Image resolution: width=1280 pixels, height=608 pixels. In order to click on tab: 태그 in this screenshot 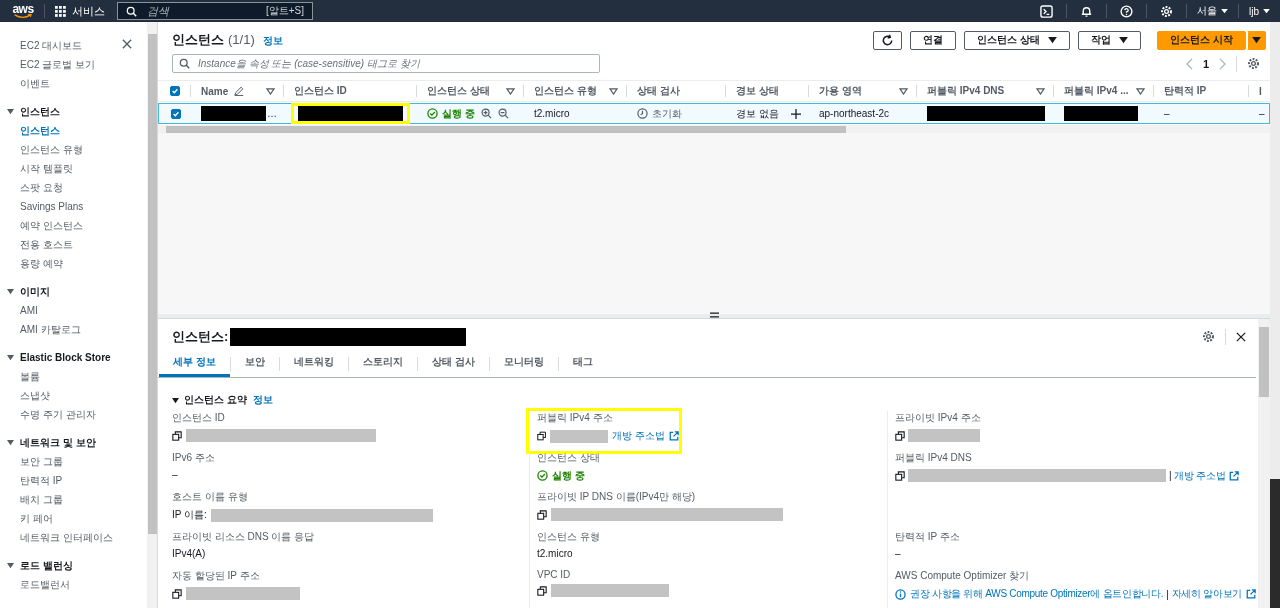, I will do `click(582, 363)`.